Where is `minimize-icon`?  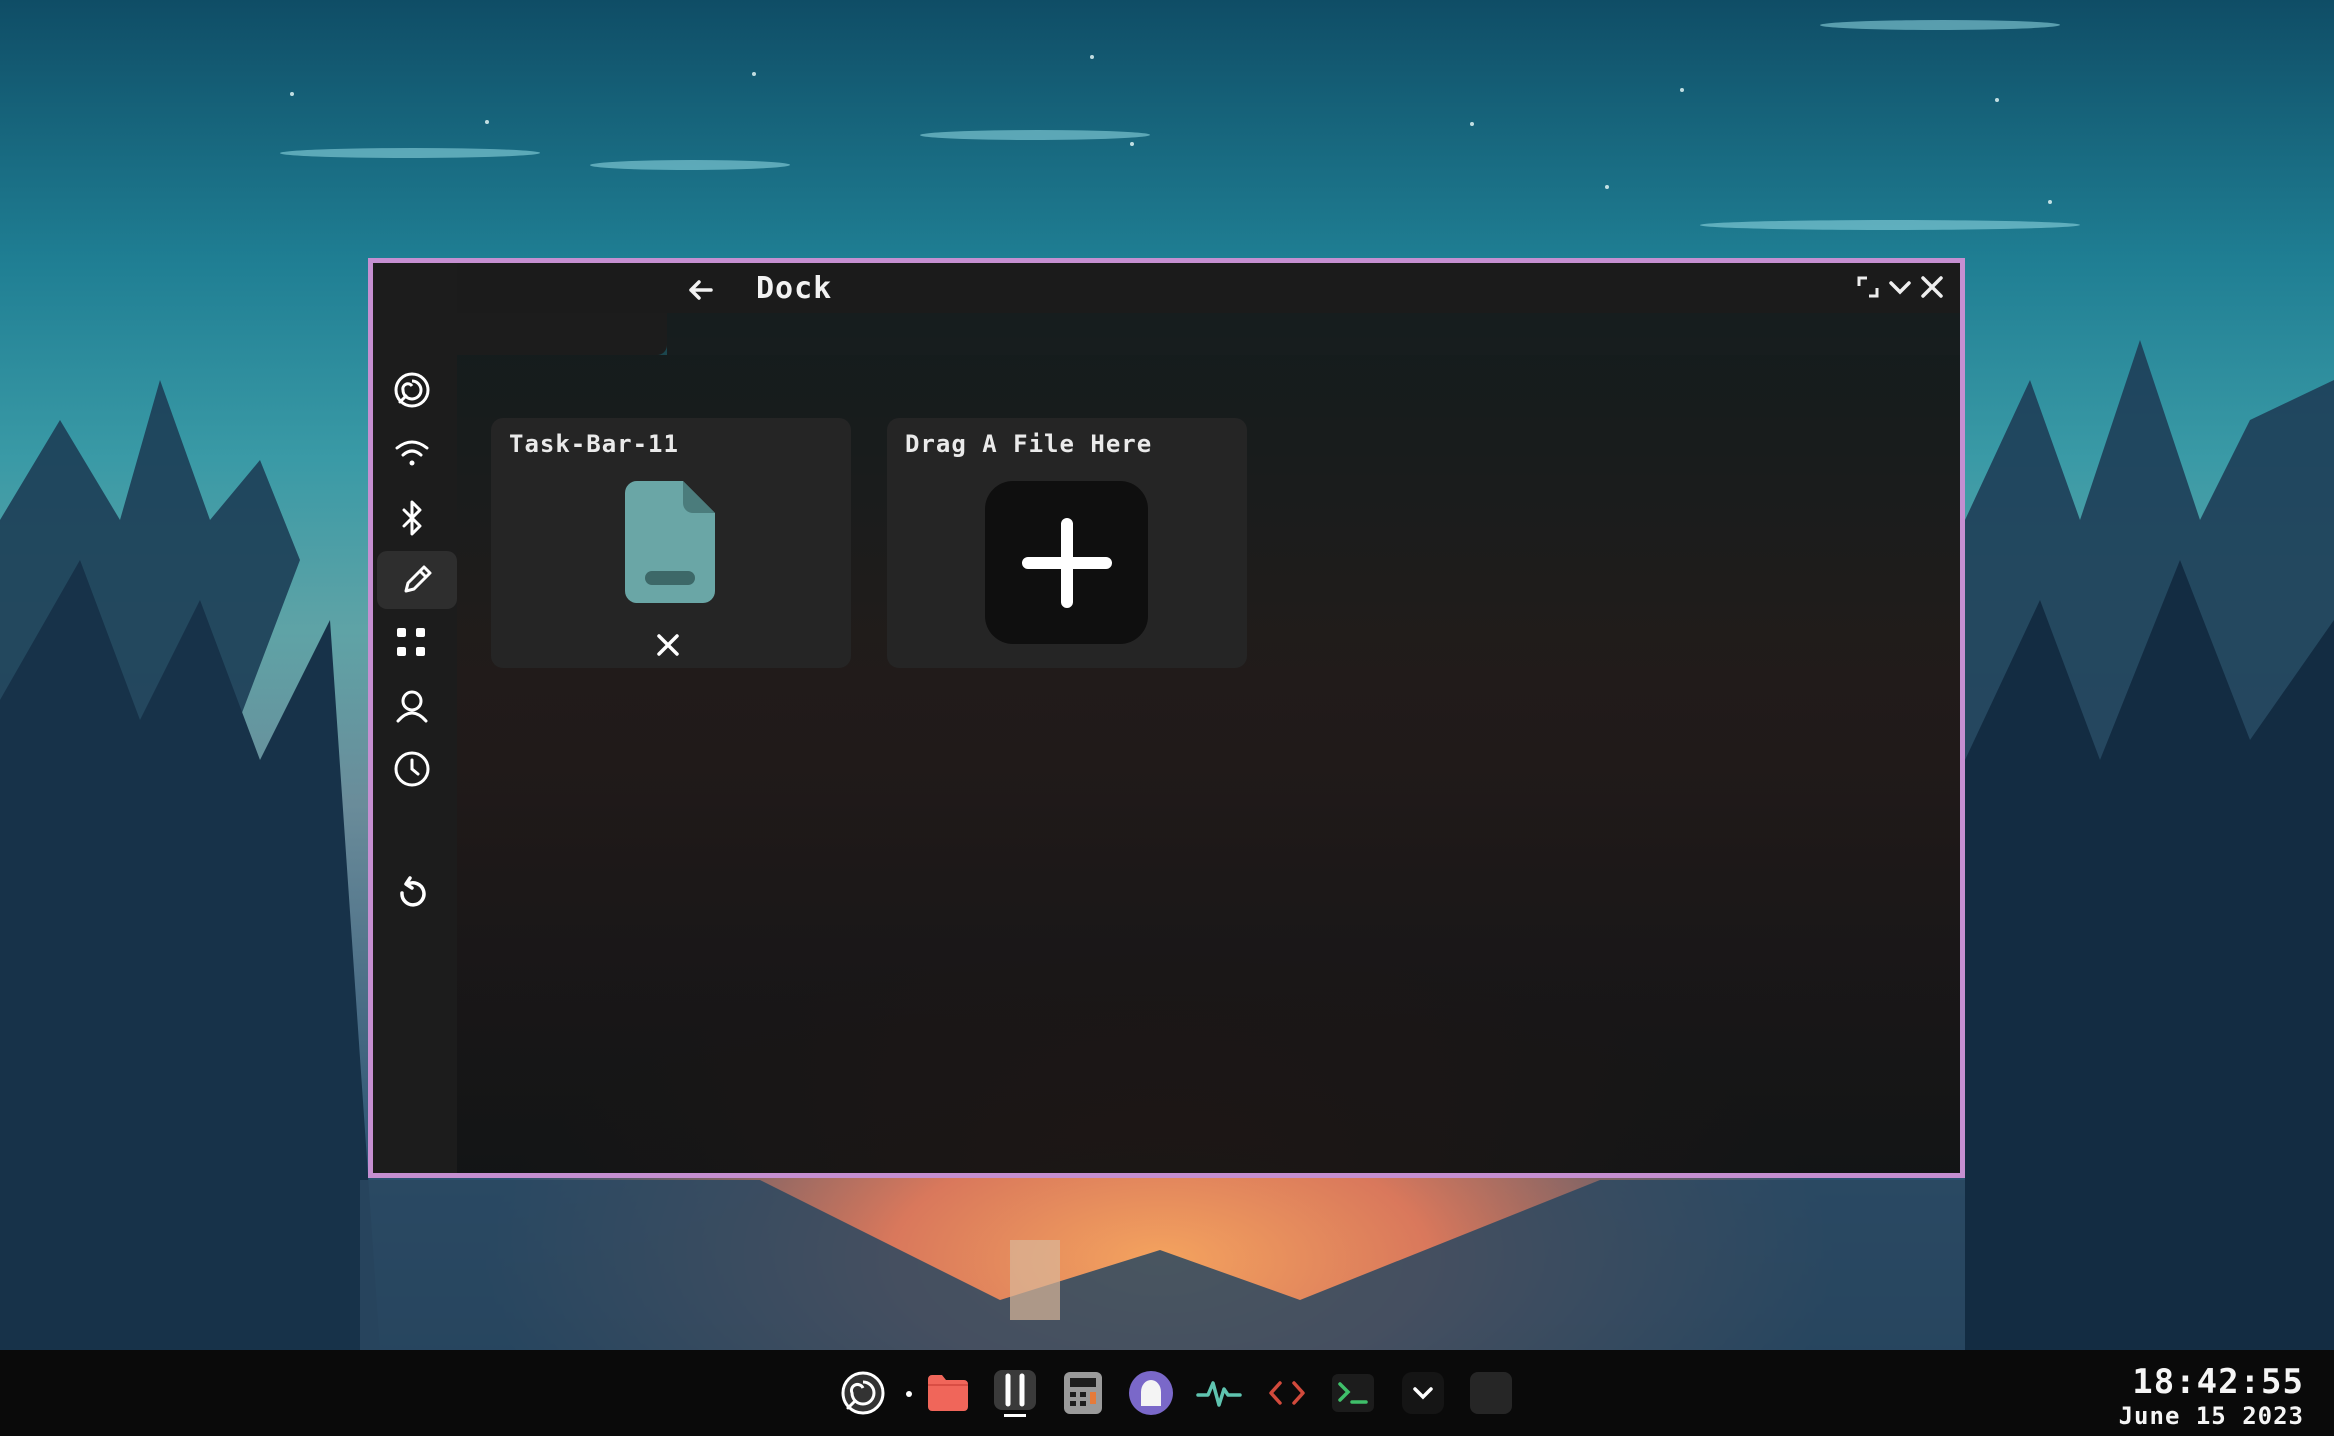
minimize-icon is located at coordinates (1900, 287).